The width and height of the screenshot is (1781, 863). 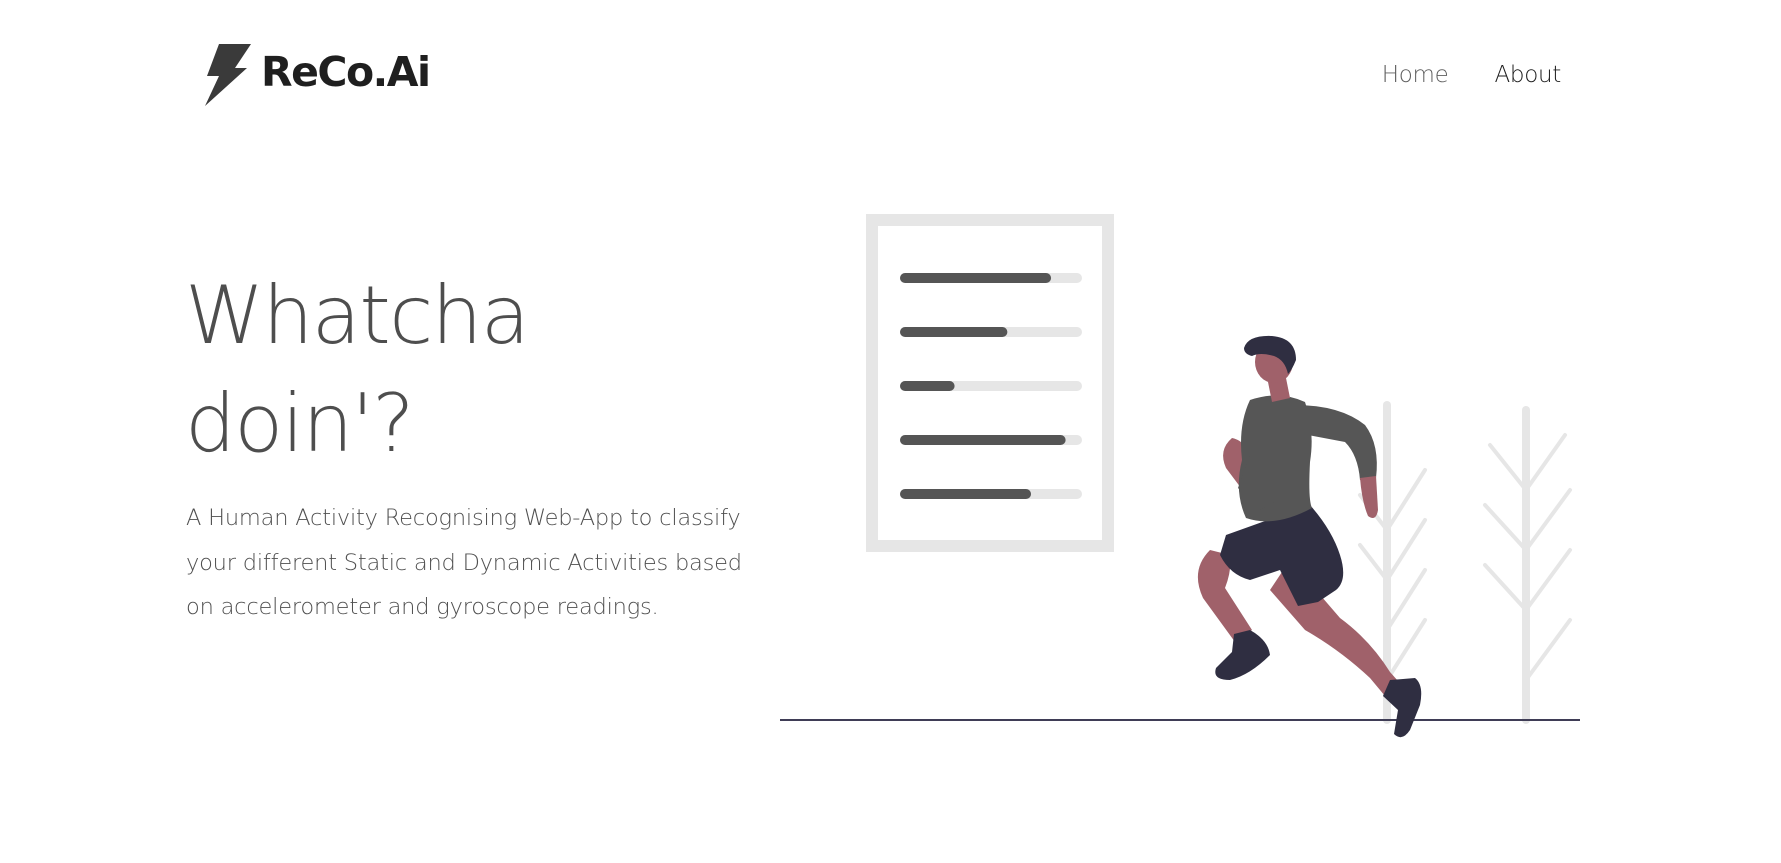 I want to click on hero-title-line-1: Whatcha, so click(x=357, y=315).